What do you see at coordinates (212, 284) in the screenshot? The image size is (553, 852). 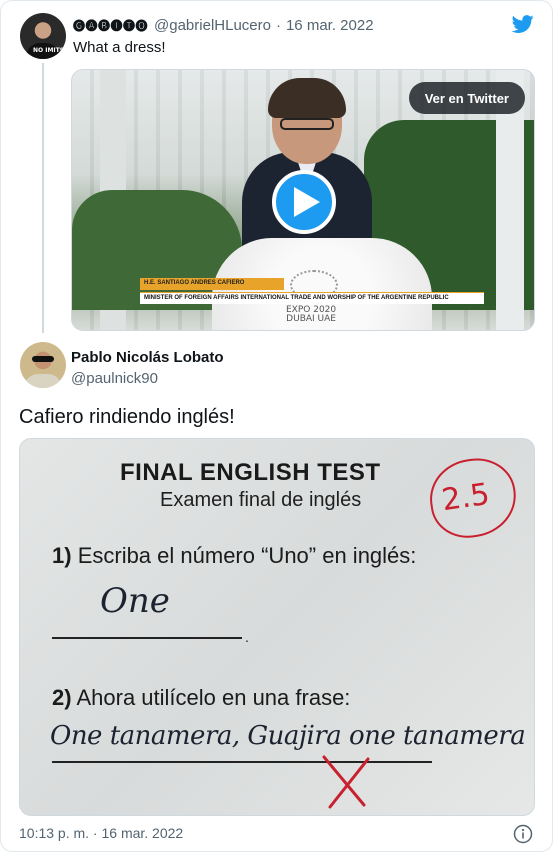 I see `lower-third-name: H.E. SANTIAGO ANDRES CAFIERO` at bounding box center [212, 284].